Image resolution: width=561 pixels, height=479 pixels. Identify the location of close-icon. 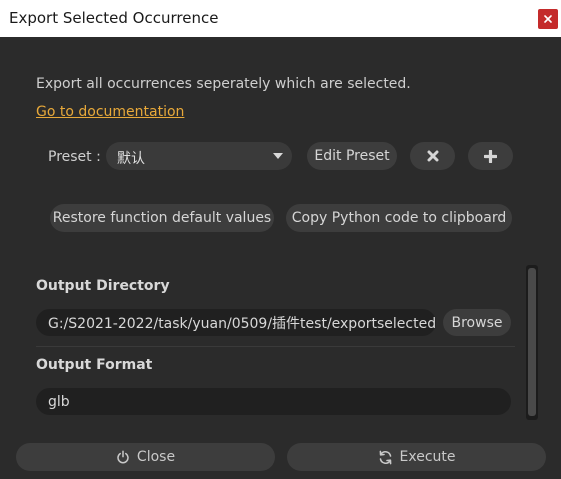
(548, 19).